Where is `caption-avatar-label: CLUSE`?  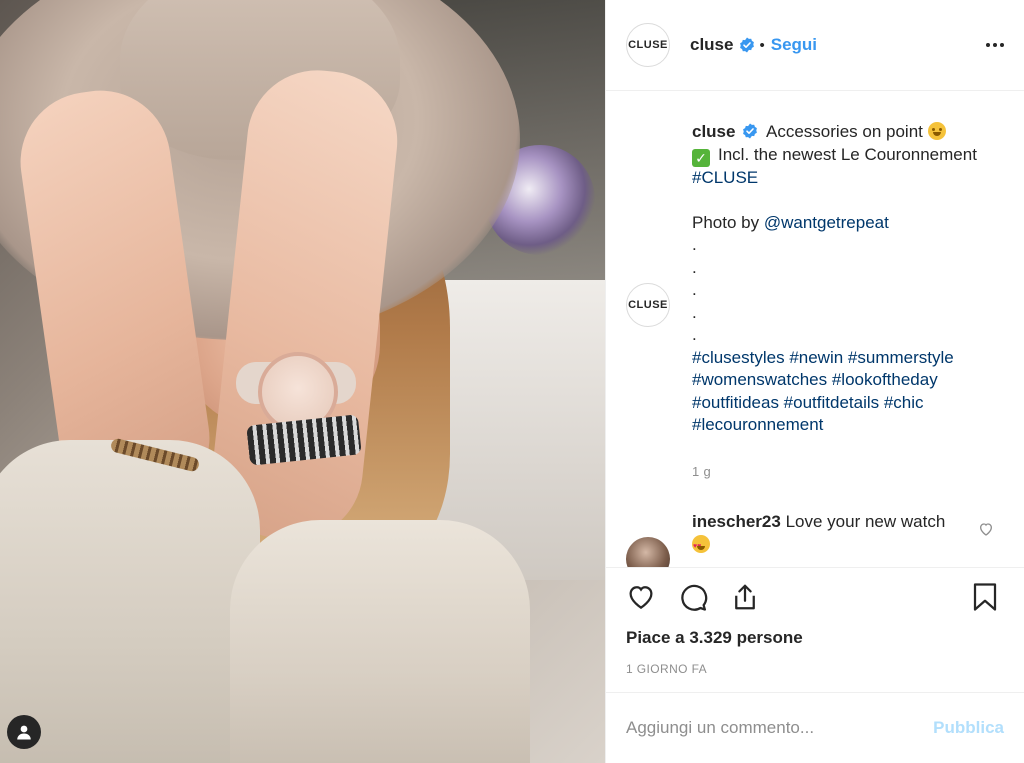
caption-avatar-label: CLUSE is located at coordinates (648, 305).